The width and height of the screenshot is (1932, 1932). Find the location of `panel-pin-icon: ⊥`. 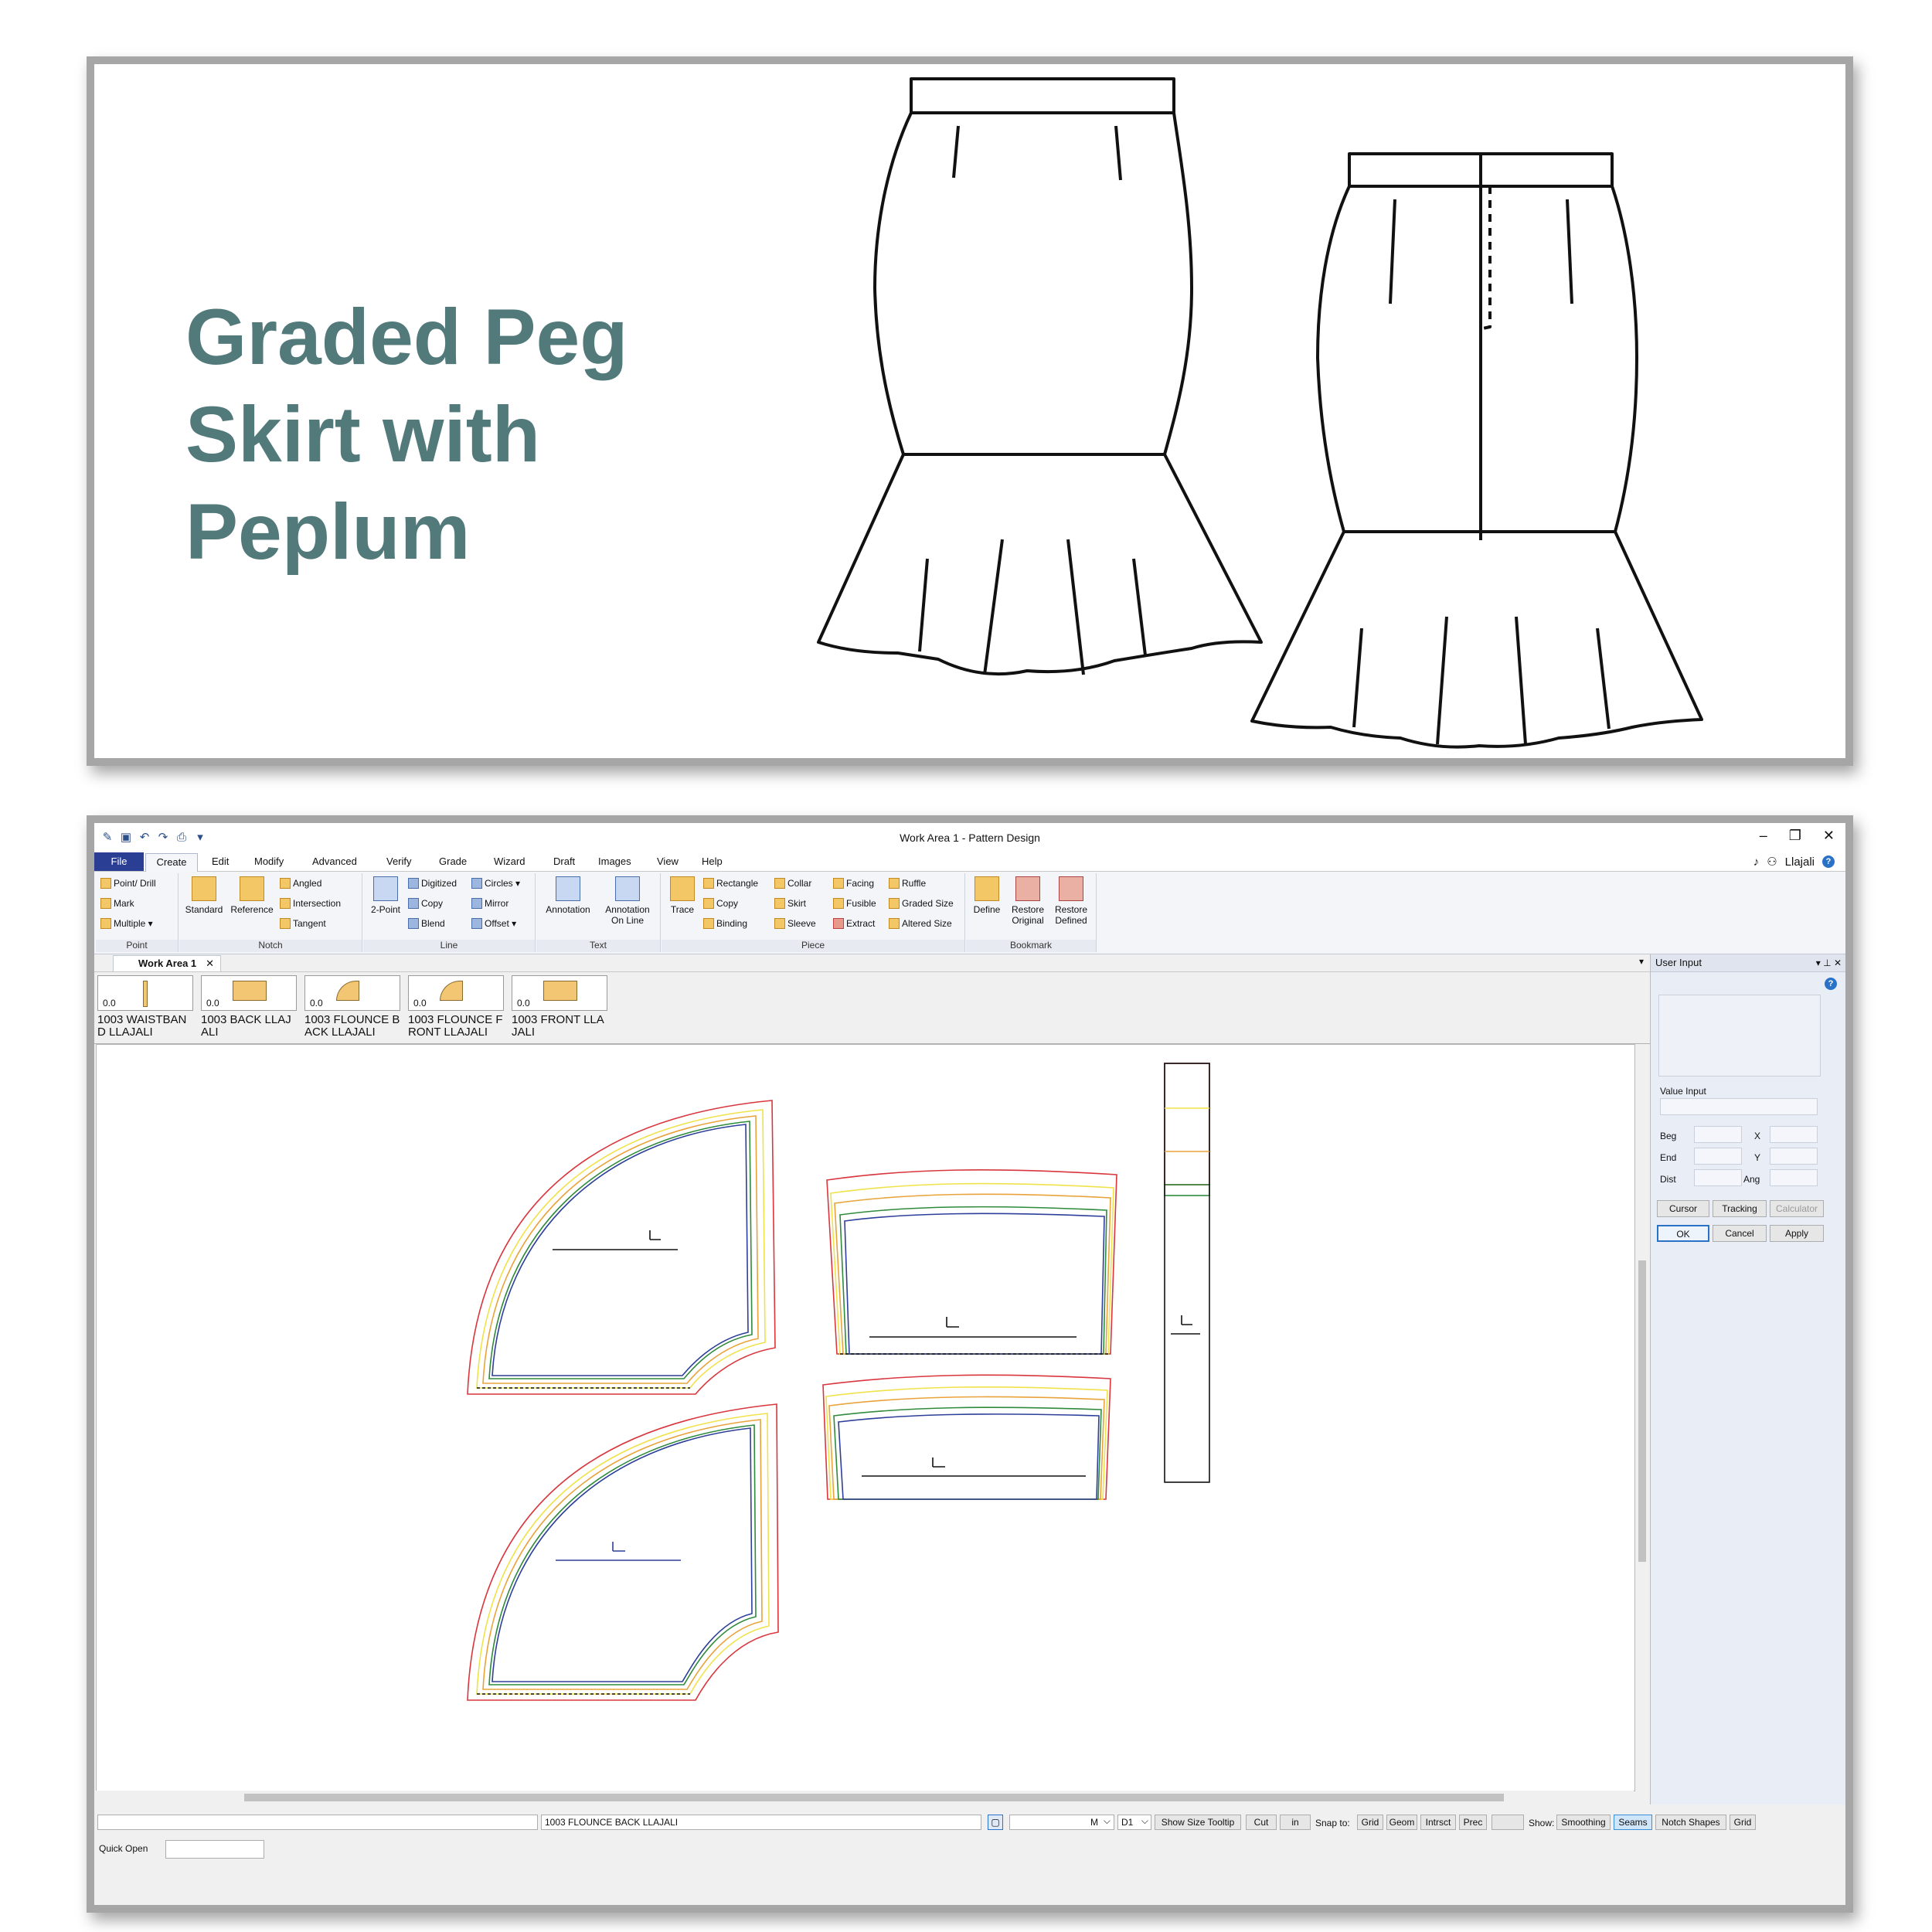

panel-pin-icon: ⊥ is located at coordinates (1827, 963).